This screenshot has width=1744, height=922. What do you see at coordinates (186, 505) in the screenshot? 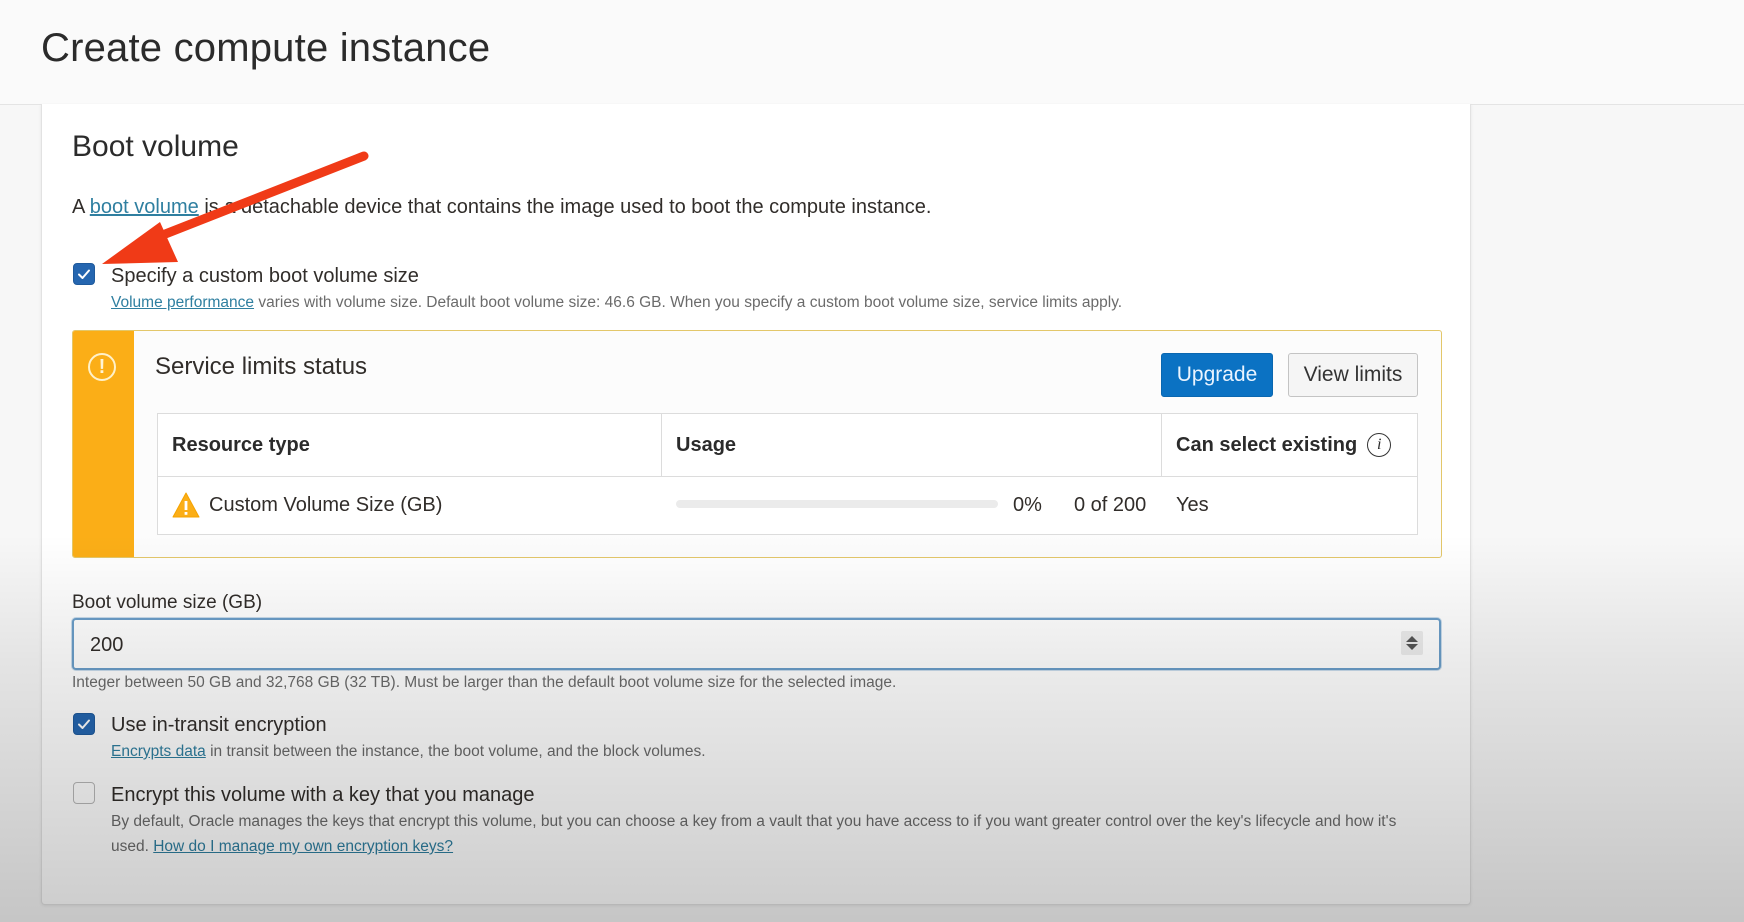
I see `warning-triangle-icon` at bounding box center [186, 505].